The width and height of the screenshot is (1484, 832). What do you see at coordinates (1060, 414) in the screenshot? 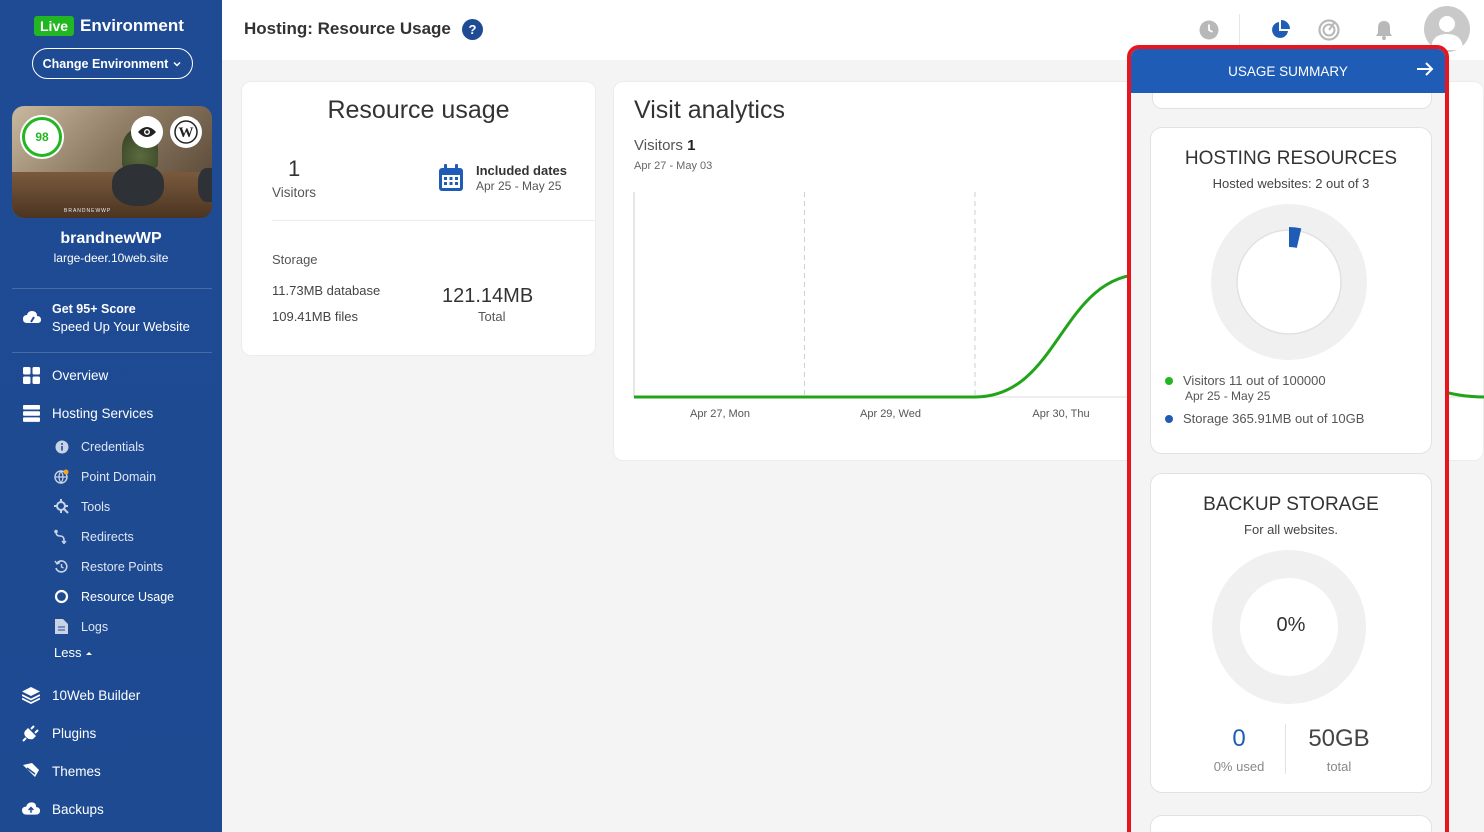
I see `x-tick-label: Apr 30, Thu` at bounding box center [1060, 414].